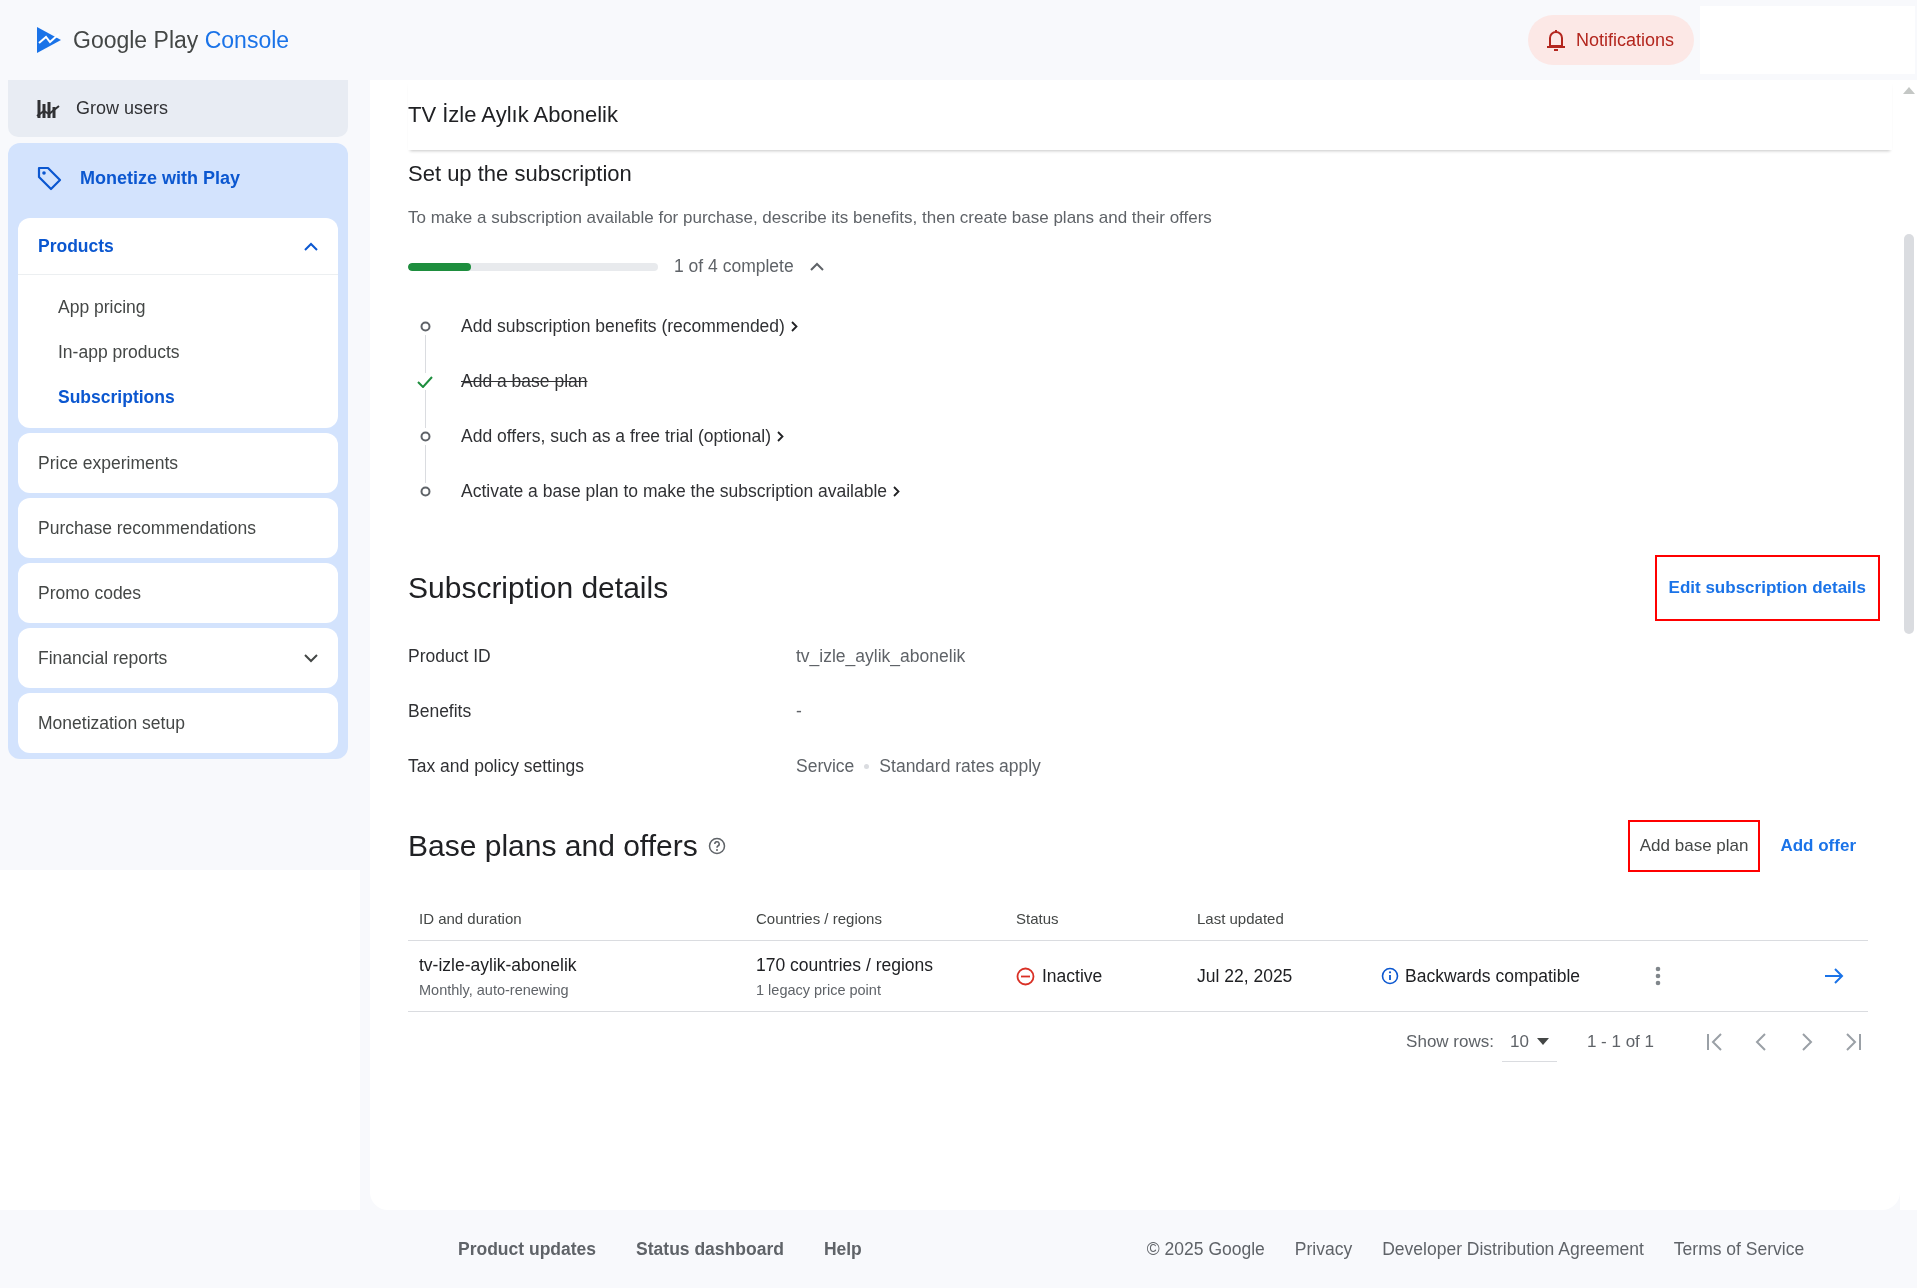 The image size is (1917, 1288). What do you see at coordinates (1450, 1042) in the screenshot?
I see `rows-label: Show rows:` at bounding box center [1450, 1042].